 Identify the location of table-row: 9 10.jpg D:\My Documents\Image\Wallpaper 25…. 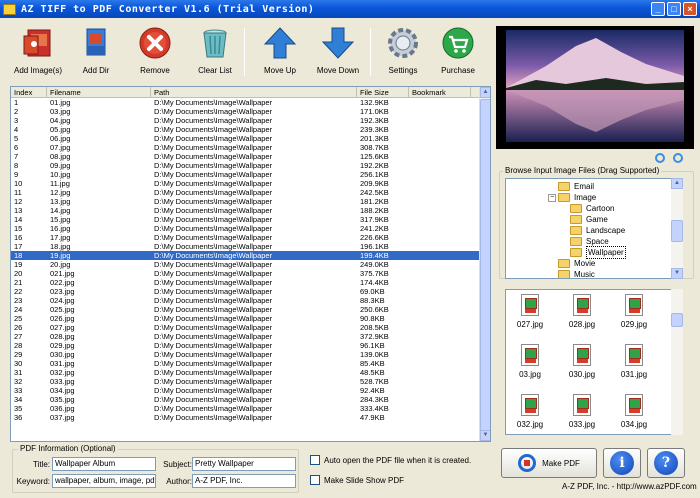
(246, 174).